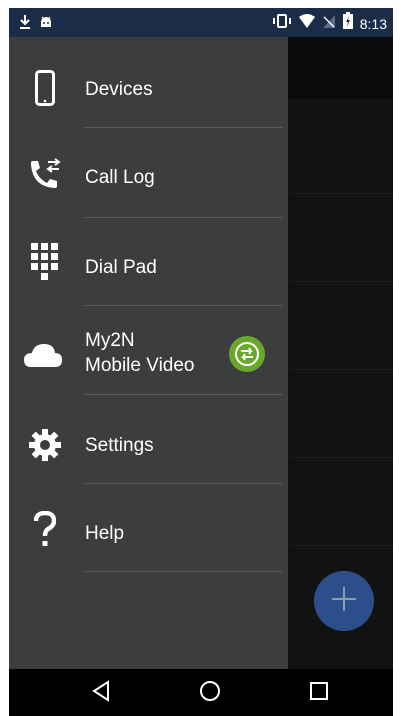  What do you see at coordinates (148, 532) in the screenshot?
I see `drawer-item-help: Help` at bounding box center [148, 532].